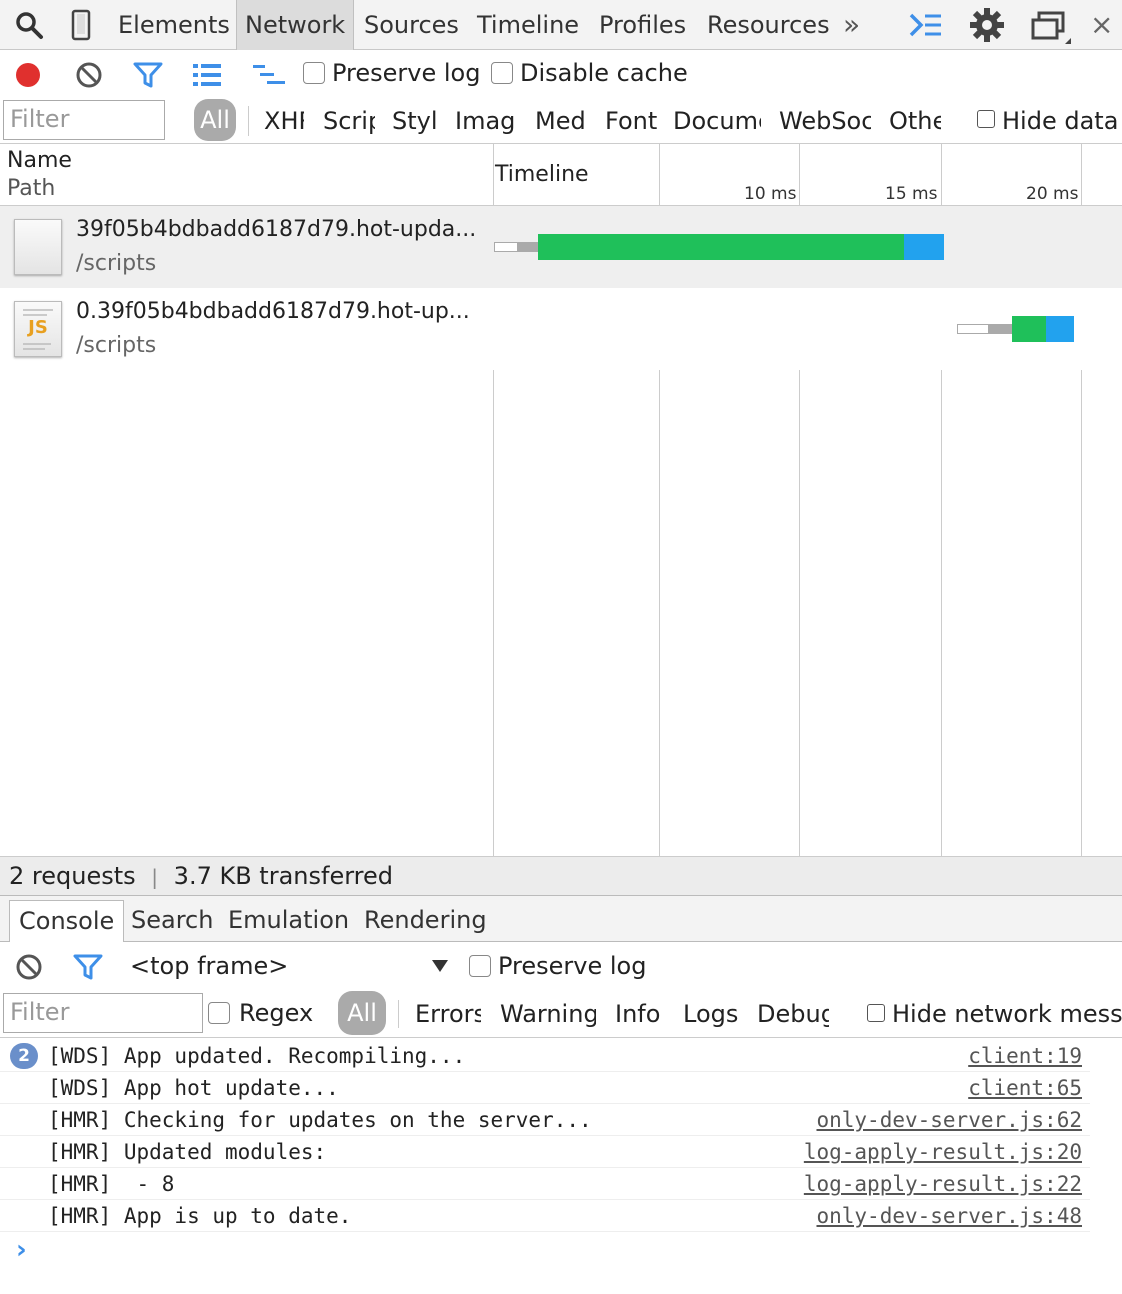  What do you see at coordinates (915, 121) in the screenshot?
I see `filter-other: Other` at bounding box center [915, 121].